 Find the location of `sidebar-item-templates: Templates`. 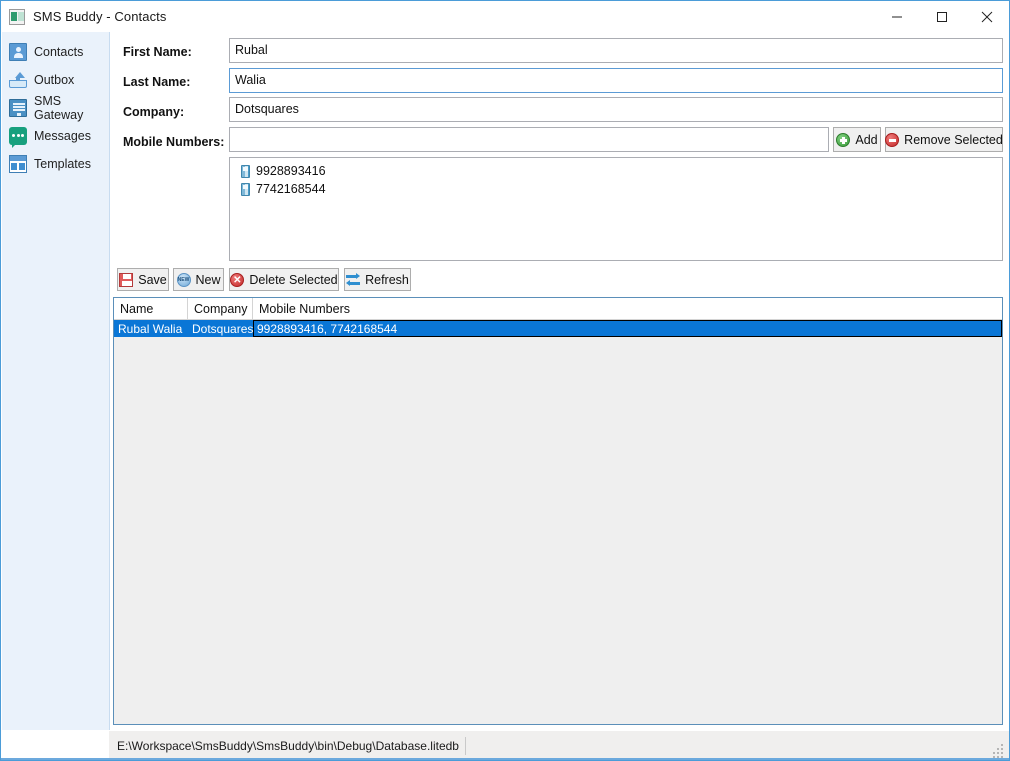

sidebar-item-templates: Templates is located at coordinates (55, 164).